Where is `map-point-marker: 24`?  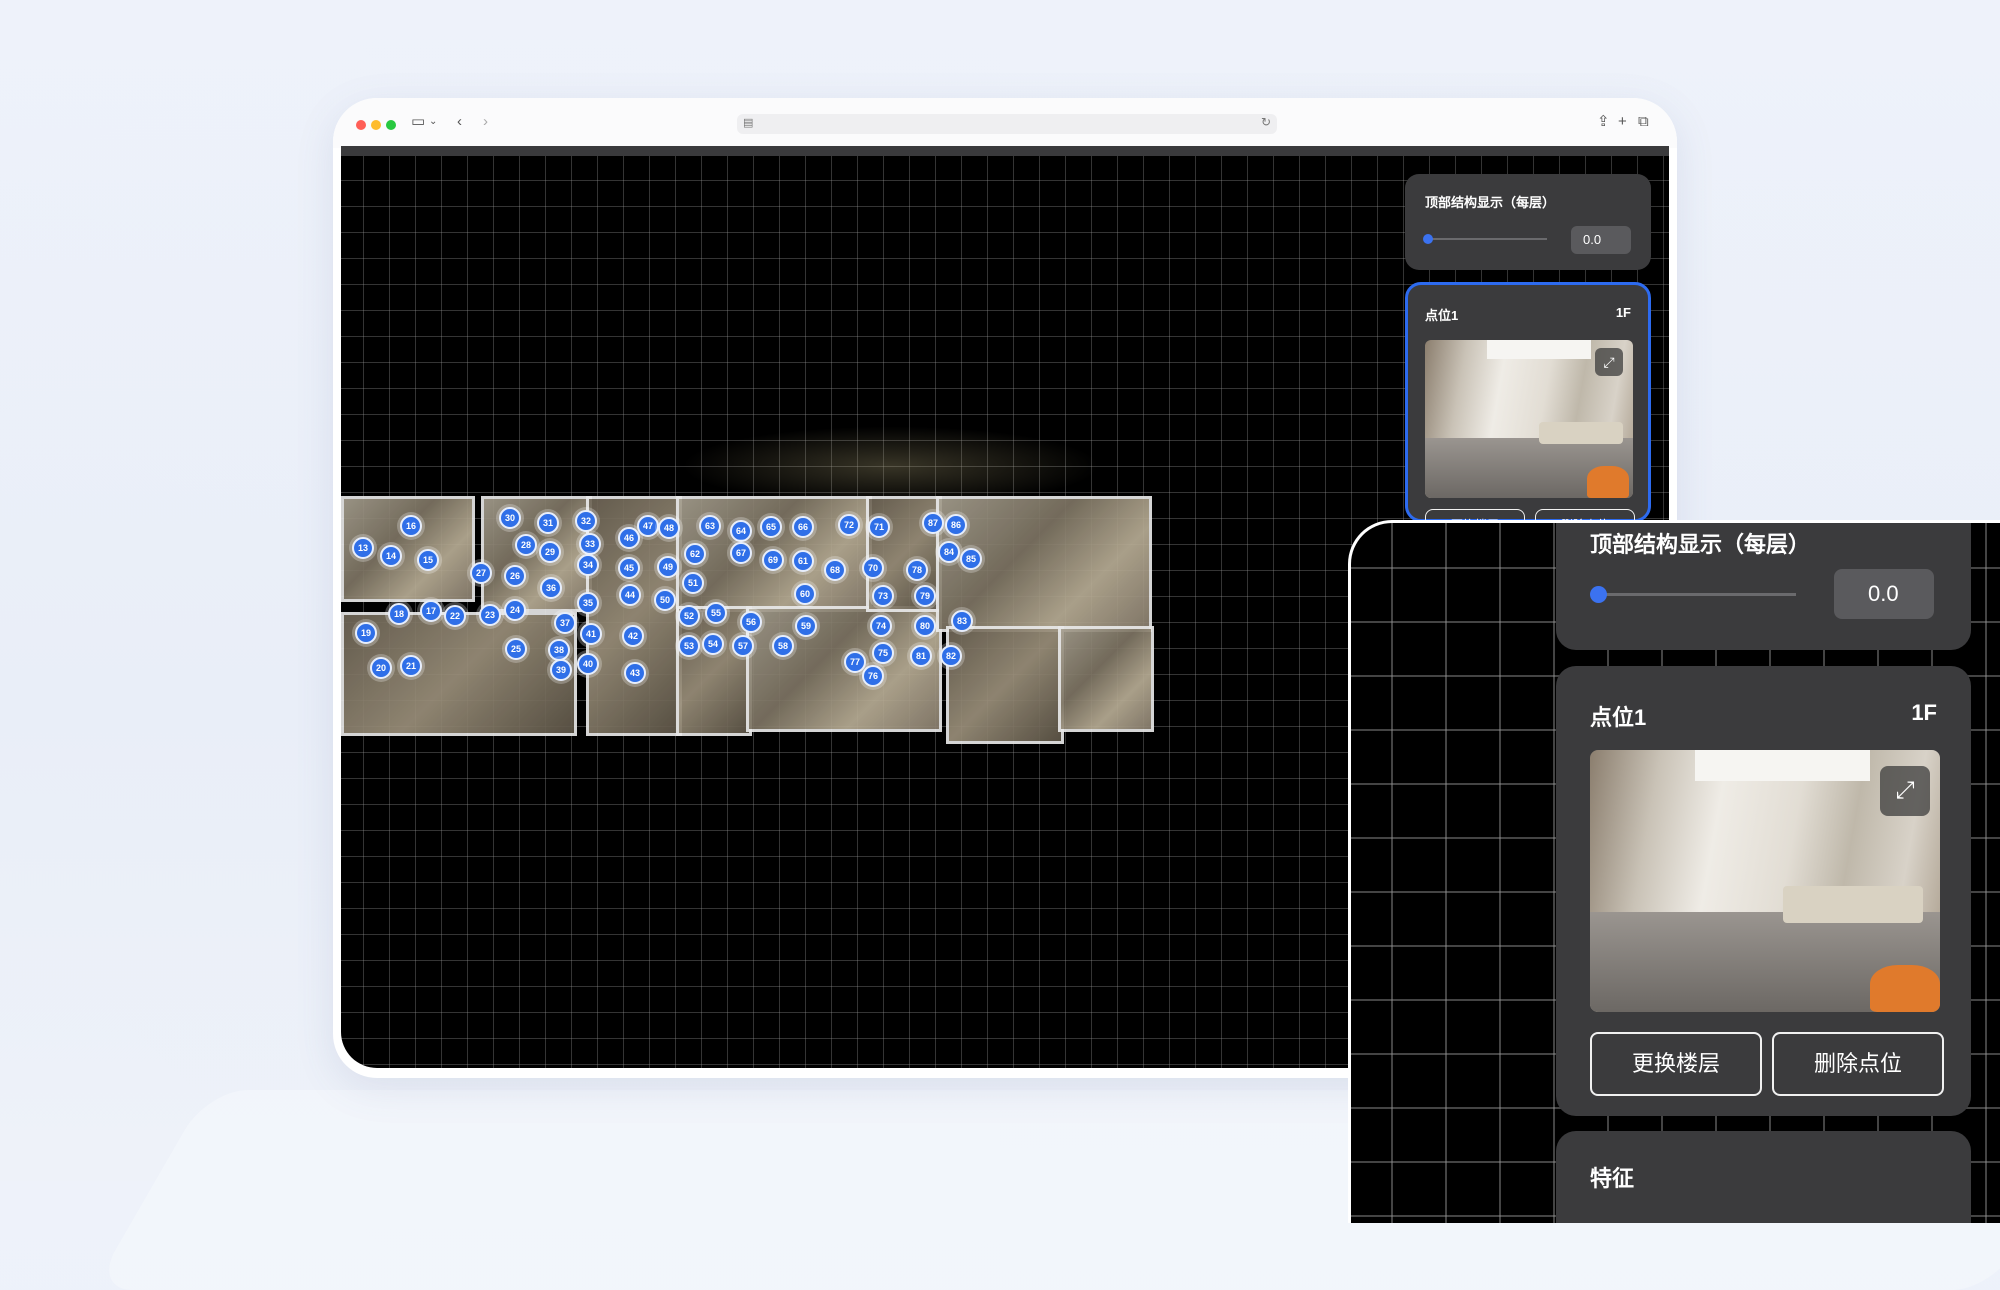 map-point-marker: 24 is located at coordinates (515, 610).